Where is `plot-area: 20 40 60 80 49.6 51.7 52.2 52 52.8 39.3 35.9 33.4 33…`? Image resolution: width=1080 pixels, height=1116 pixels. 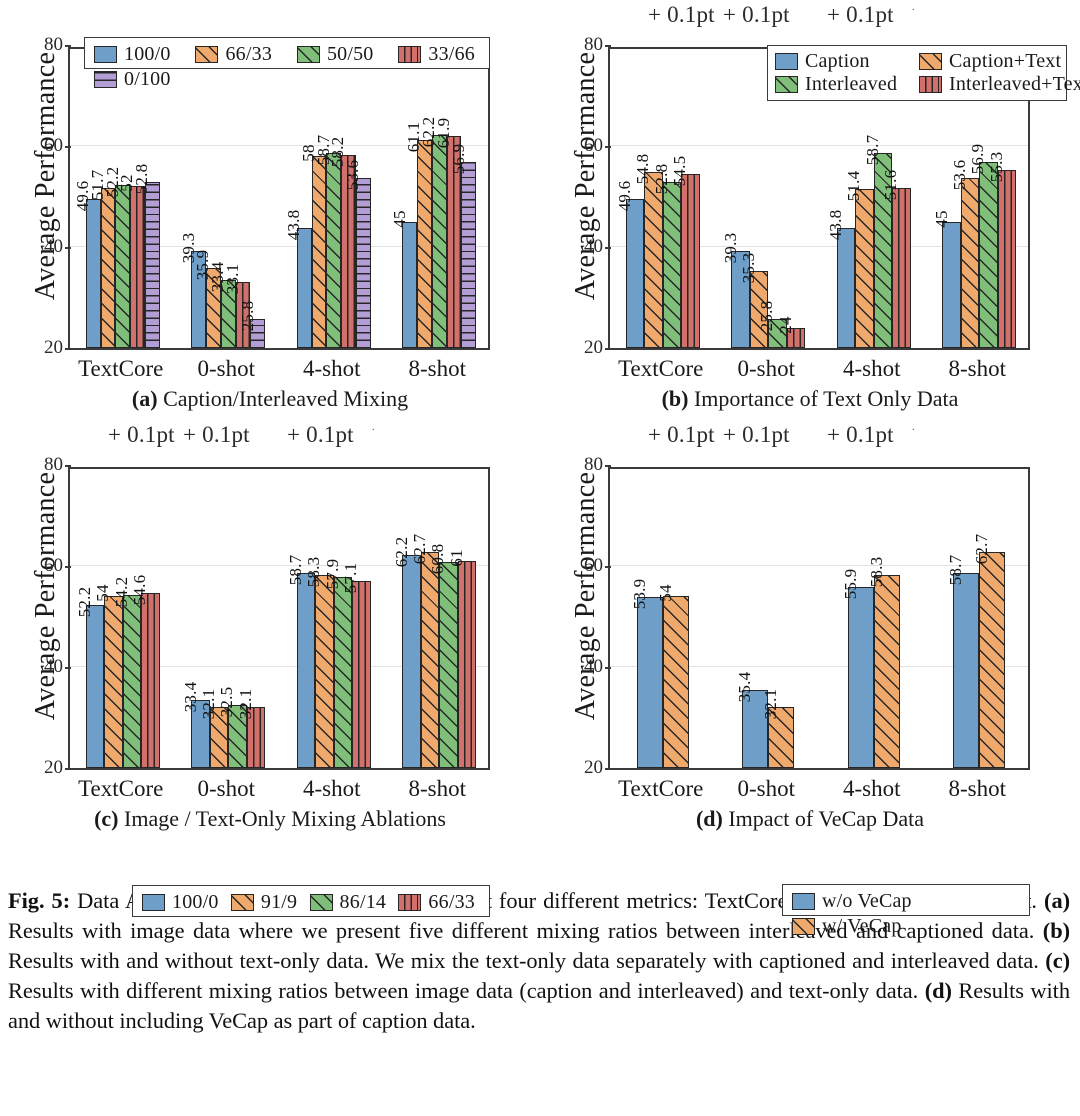
plot-area: 20 40 60 80 49.6 51.7 52.2 52 52.8 39.3 35.9 33.4 33… is located at coordinates (267, 196).